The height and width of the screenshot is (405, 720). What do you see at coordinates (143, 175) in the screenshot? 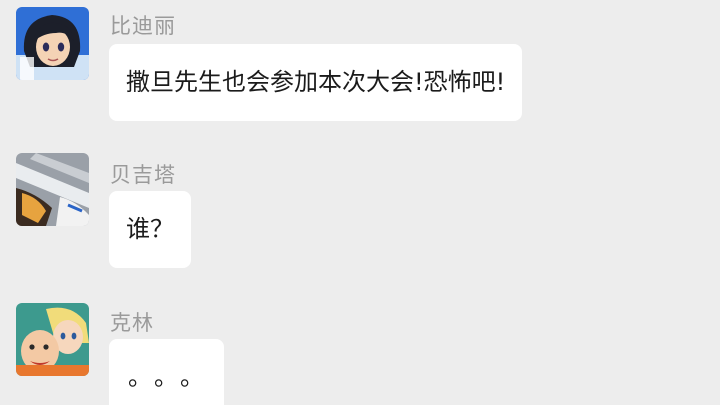
I see `sender-name: 贝吉塔` at bounding box center [143, 175].